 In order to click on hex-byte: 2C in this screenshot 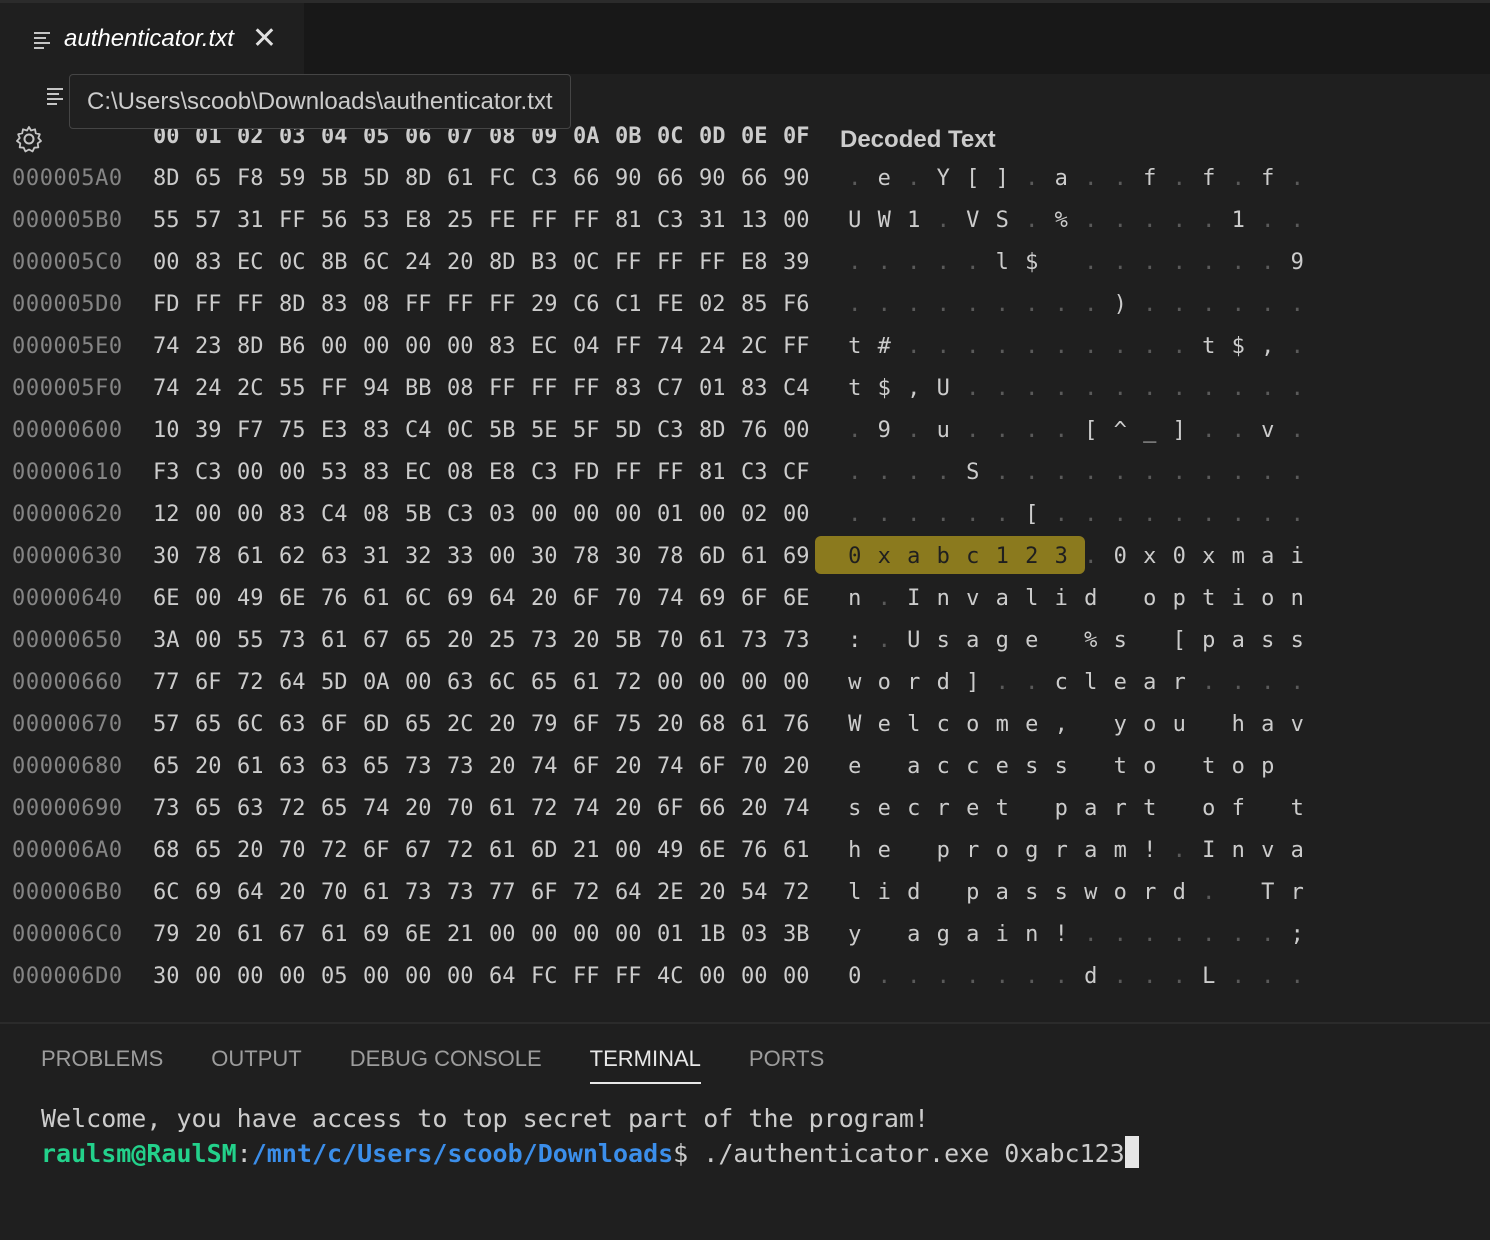, I will do `click(468, 724)`.